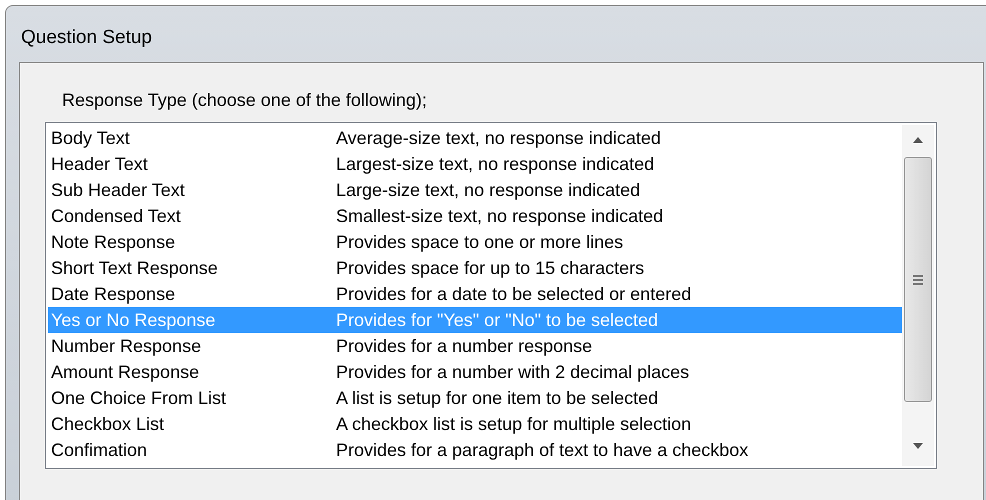 This screenshot has width=986, height=500. What do you see at coordinates (495, 164) in the screenshot?
I see `type-description: Largest-size text, no response indicated` at bounding box center [495, 164].